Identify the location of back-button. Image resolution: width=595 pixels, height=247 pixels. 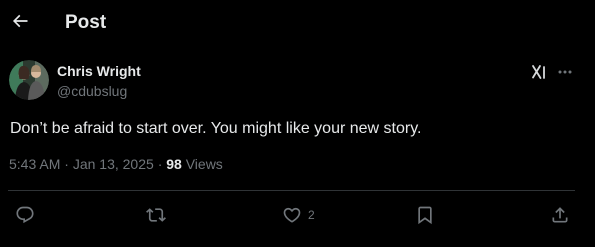
(20, 21).